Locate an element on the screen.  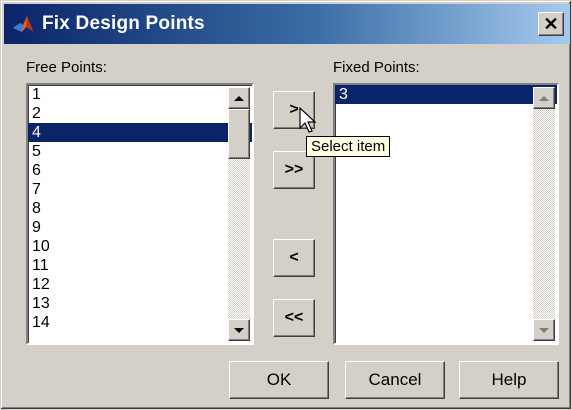
list-item: 3 is located at coordinates (446, 94).